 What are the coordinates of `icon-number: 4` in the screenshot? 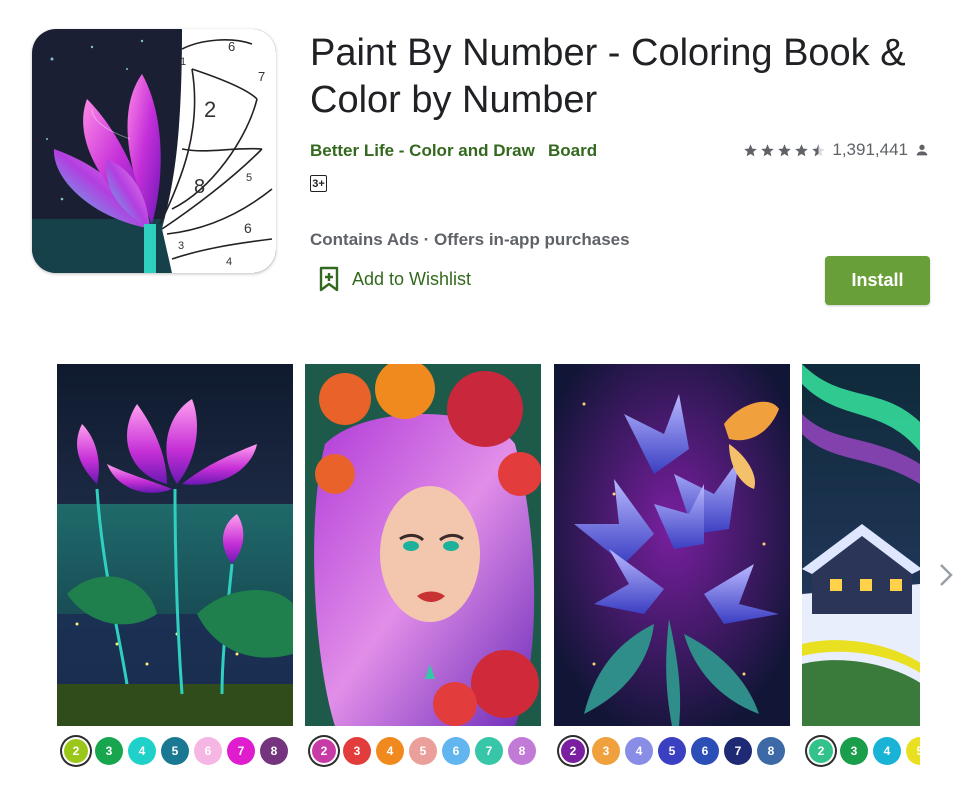 It's located at (229, 262).